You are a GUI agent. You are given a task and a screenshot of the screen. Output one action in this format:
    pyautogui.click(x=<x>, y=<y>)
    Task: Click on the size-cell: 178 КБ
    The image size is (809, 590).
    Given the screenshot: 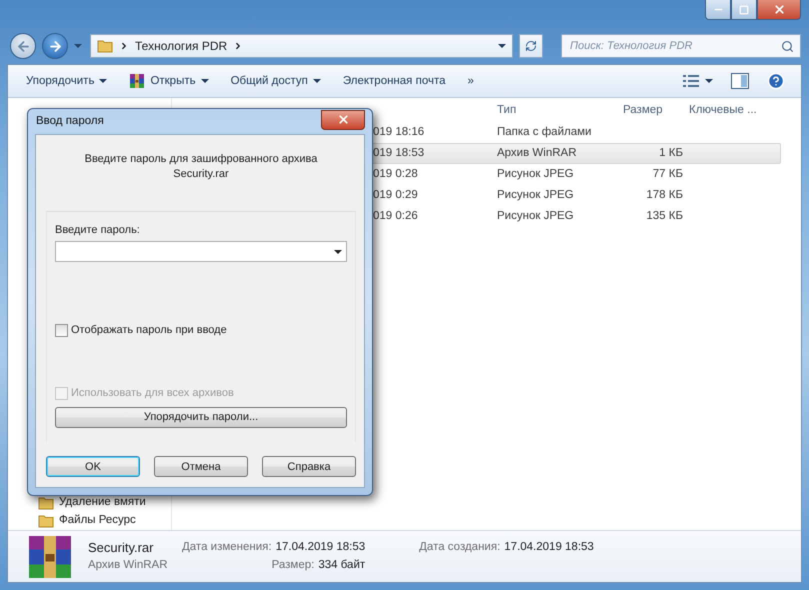 What is the action you would take?
    pyautogui.click(x=664, y=195)
    